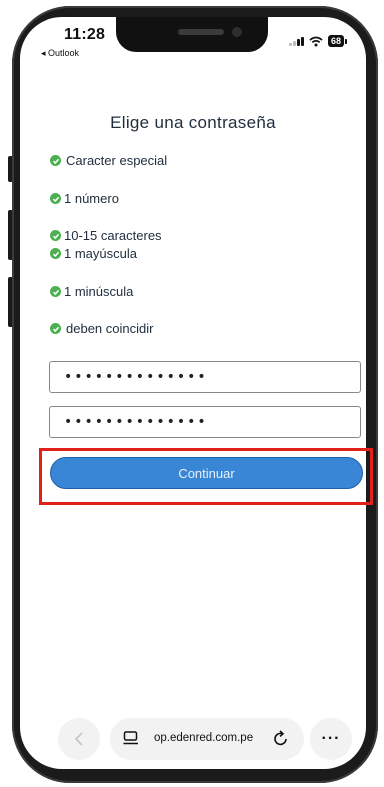 This screenshot has height=787, width=384. Describe the element at coordinates (205, 422) in the screenshot. I see `confirm-password-input` at that location.